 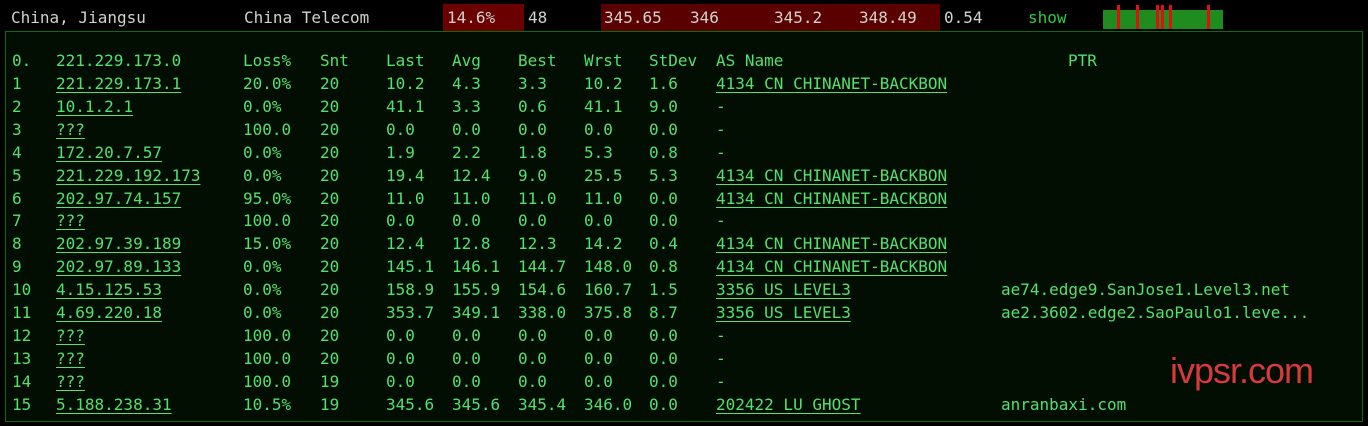 What do you see at coordinates (118, 267) in the screenshot?
I see `host-link: 202.97.89.133` at bounding box center [118, 267].